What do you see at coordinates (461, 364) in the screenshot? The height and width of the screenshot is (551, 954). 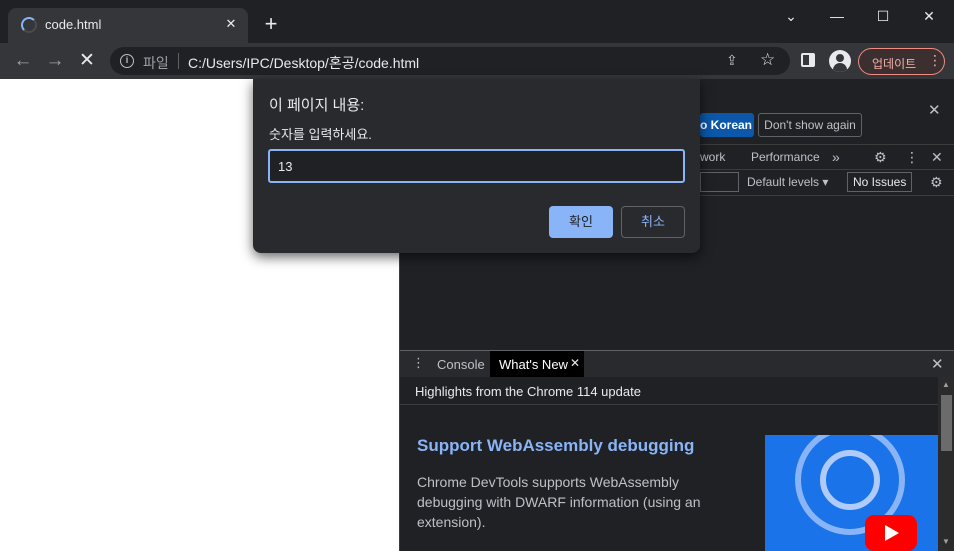 I see `drawer-tab-console: Console` at bounding box center [461, 364].